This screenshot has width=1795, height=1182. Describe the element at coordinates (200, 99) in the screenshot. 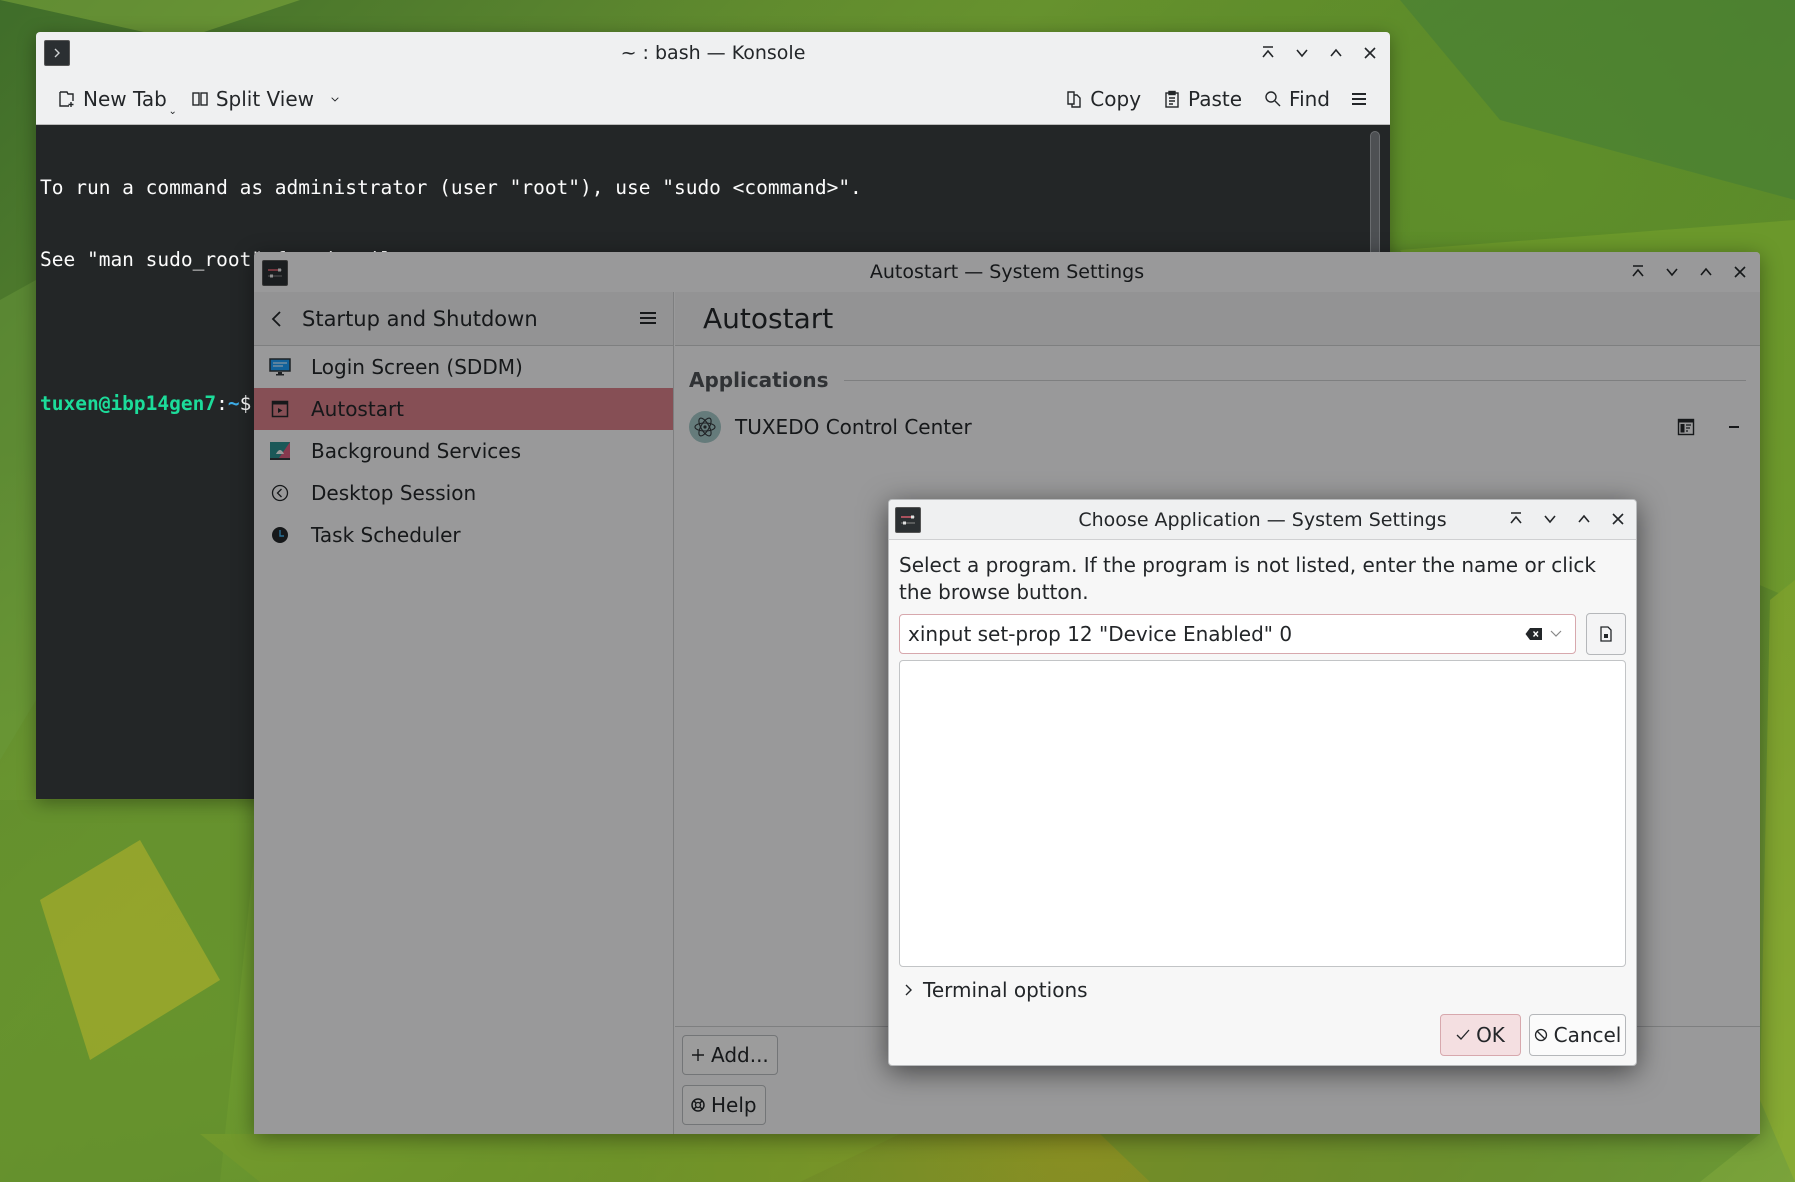

I see `split-view-icon` at that location.